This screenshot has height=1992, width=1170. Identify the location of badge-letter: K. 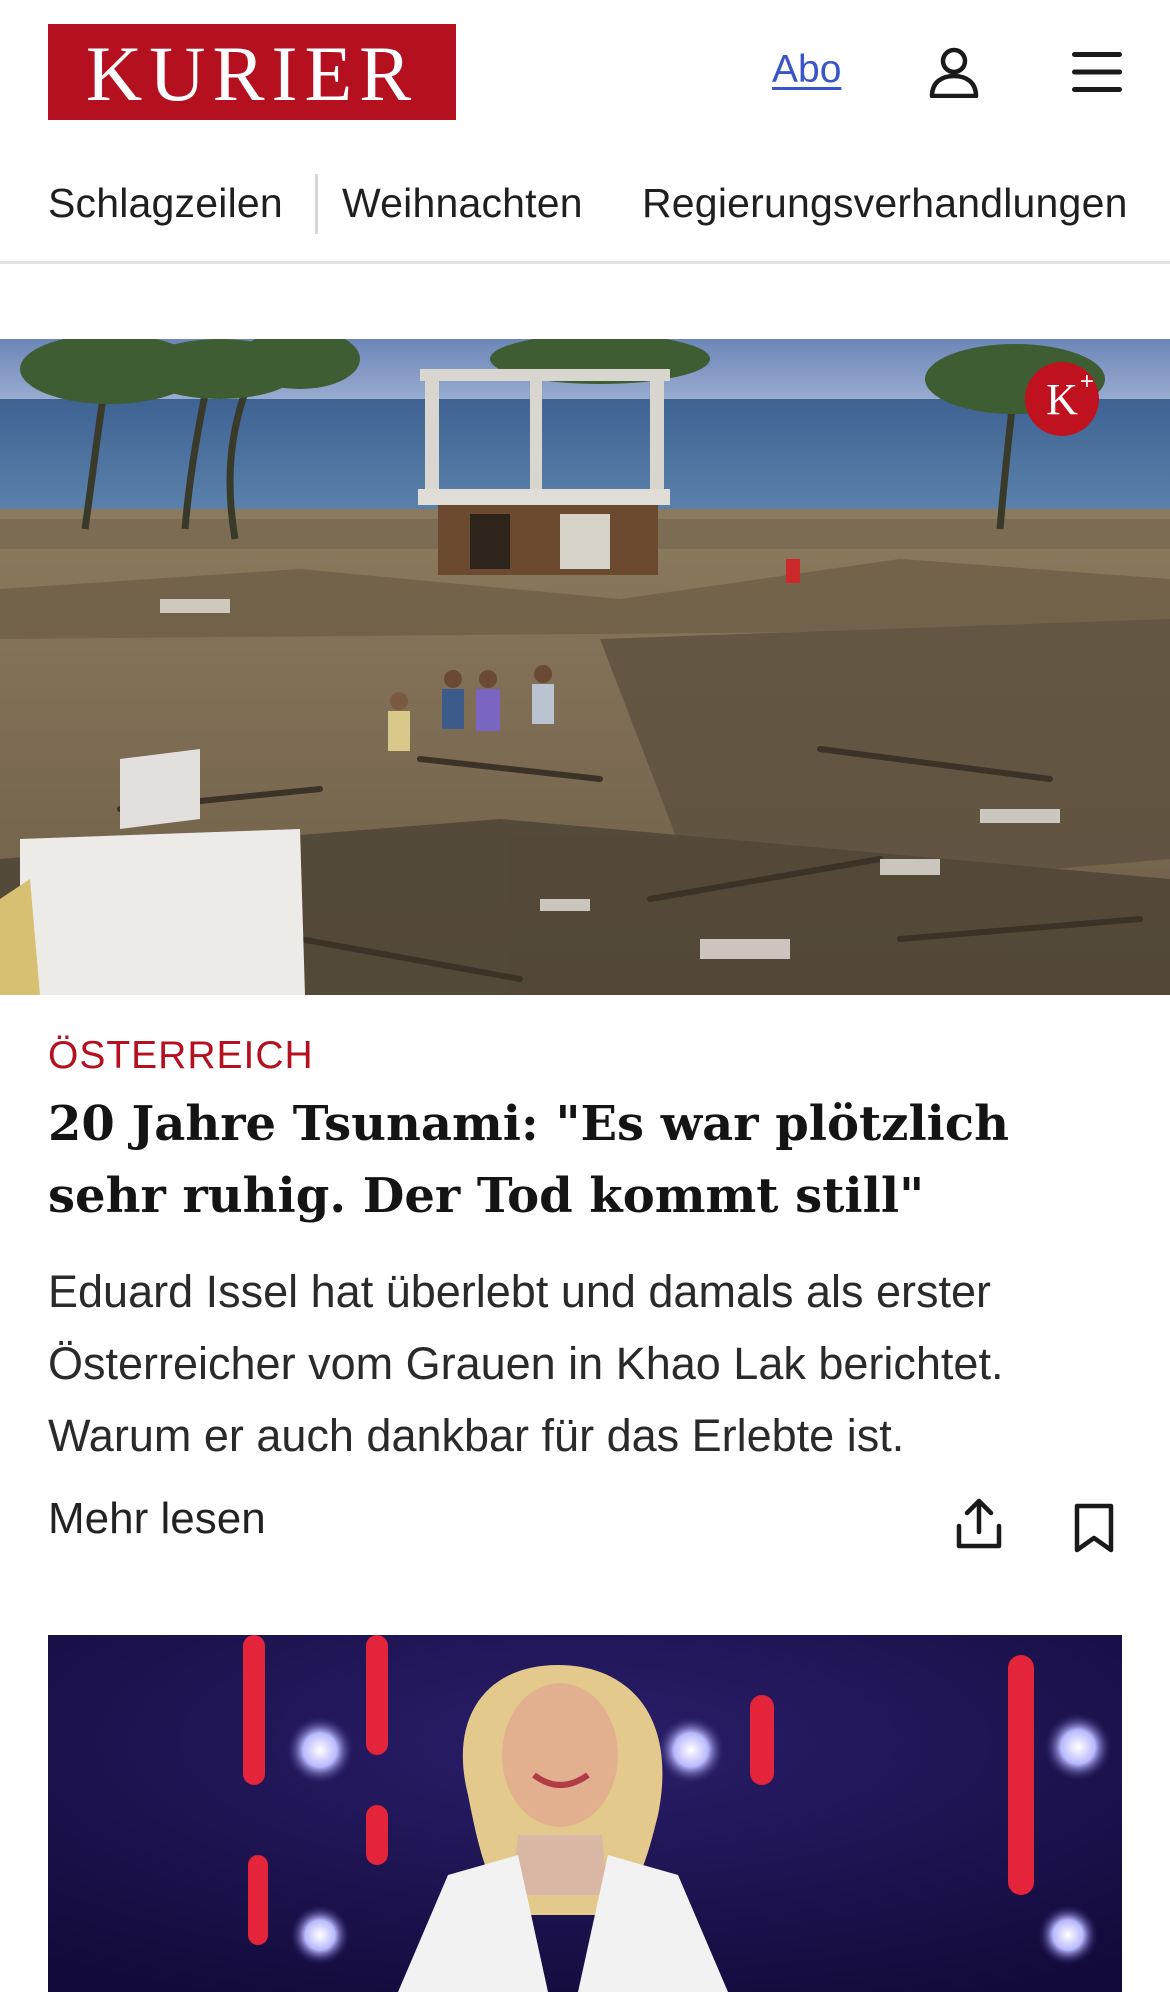
(1062, 399).